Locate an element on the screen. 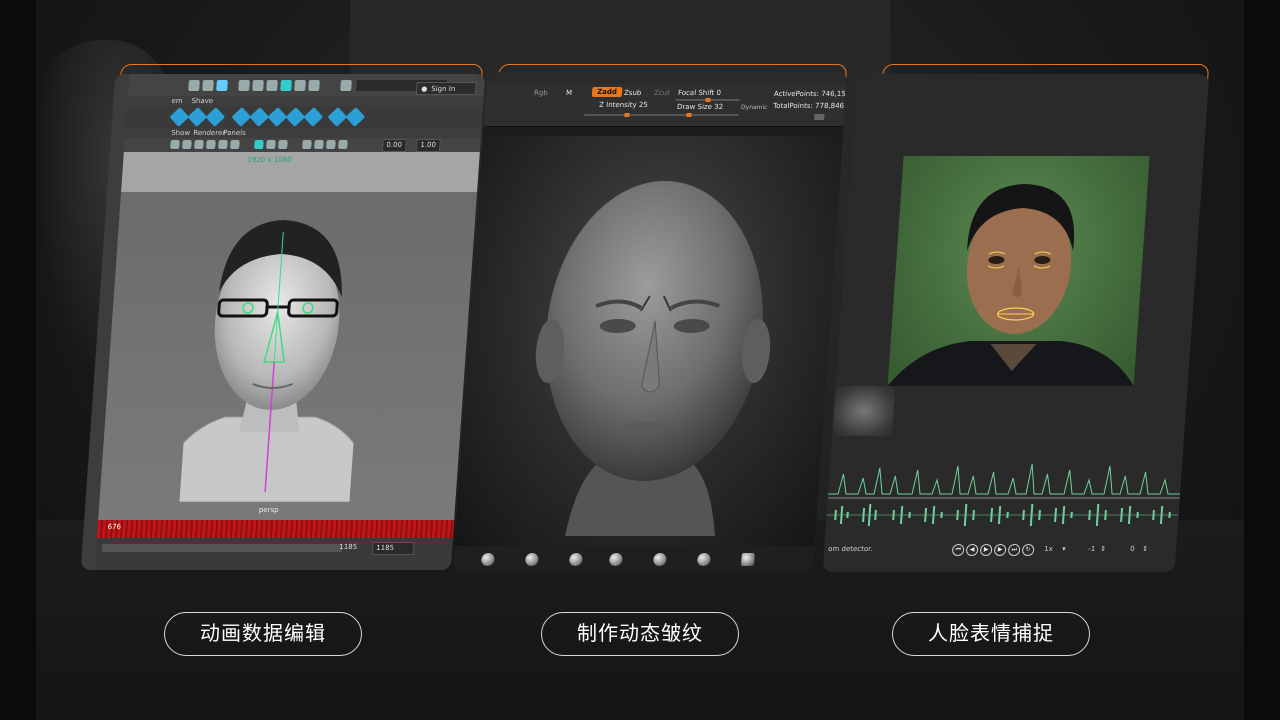 The width and height of the screenshot is (1280, 720). range-bar is located at coordinates (222, 548).